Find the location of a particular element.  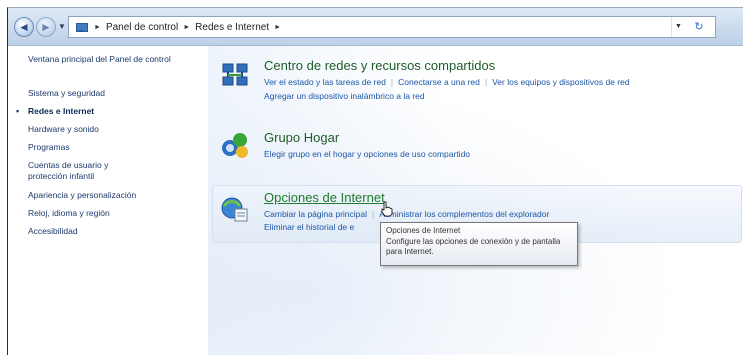

task-link-delete-history: Eliminar el historial de e is located at coordinates (309, 227).